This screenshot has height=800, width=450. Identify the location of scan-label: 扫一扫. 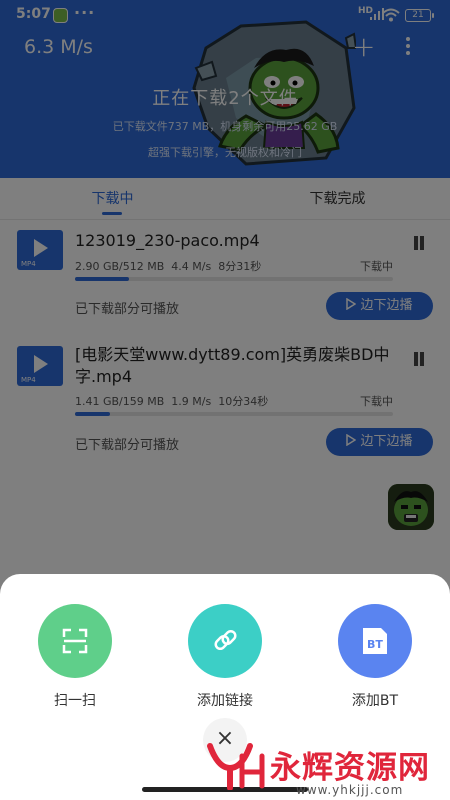
(75, 701).